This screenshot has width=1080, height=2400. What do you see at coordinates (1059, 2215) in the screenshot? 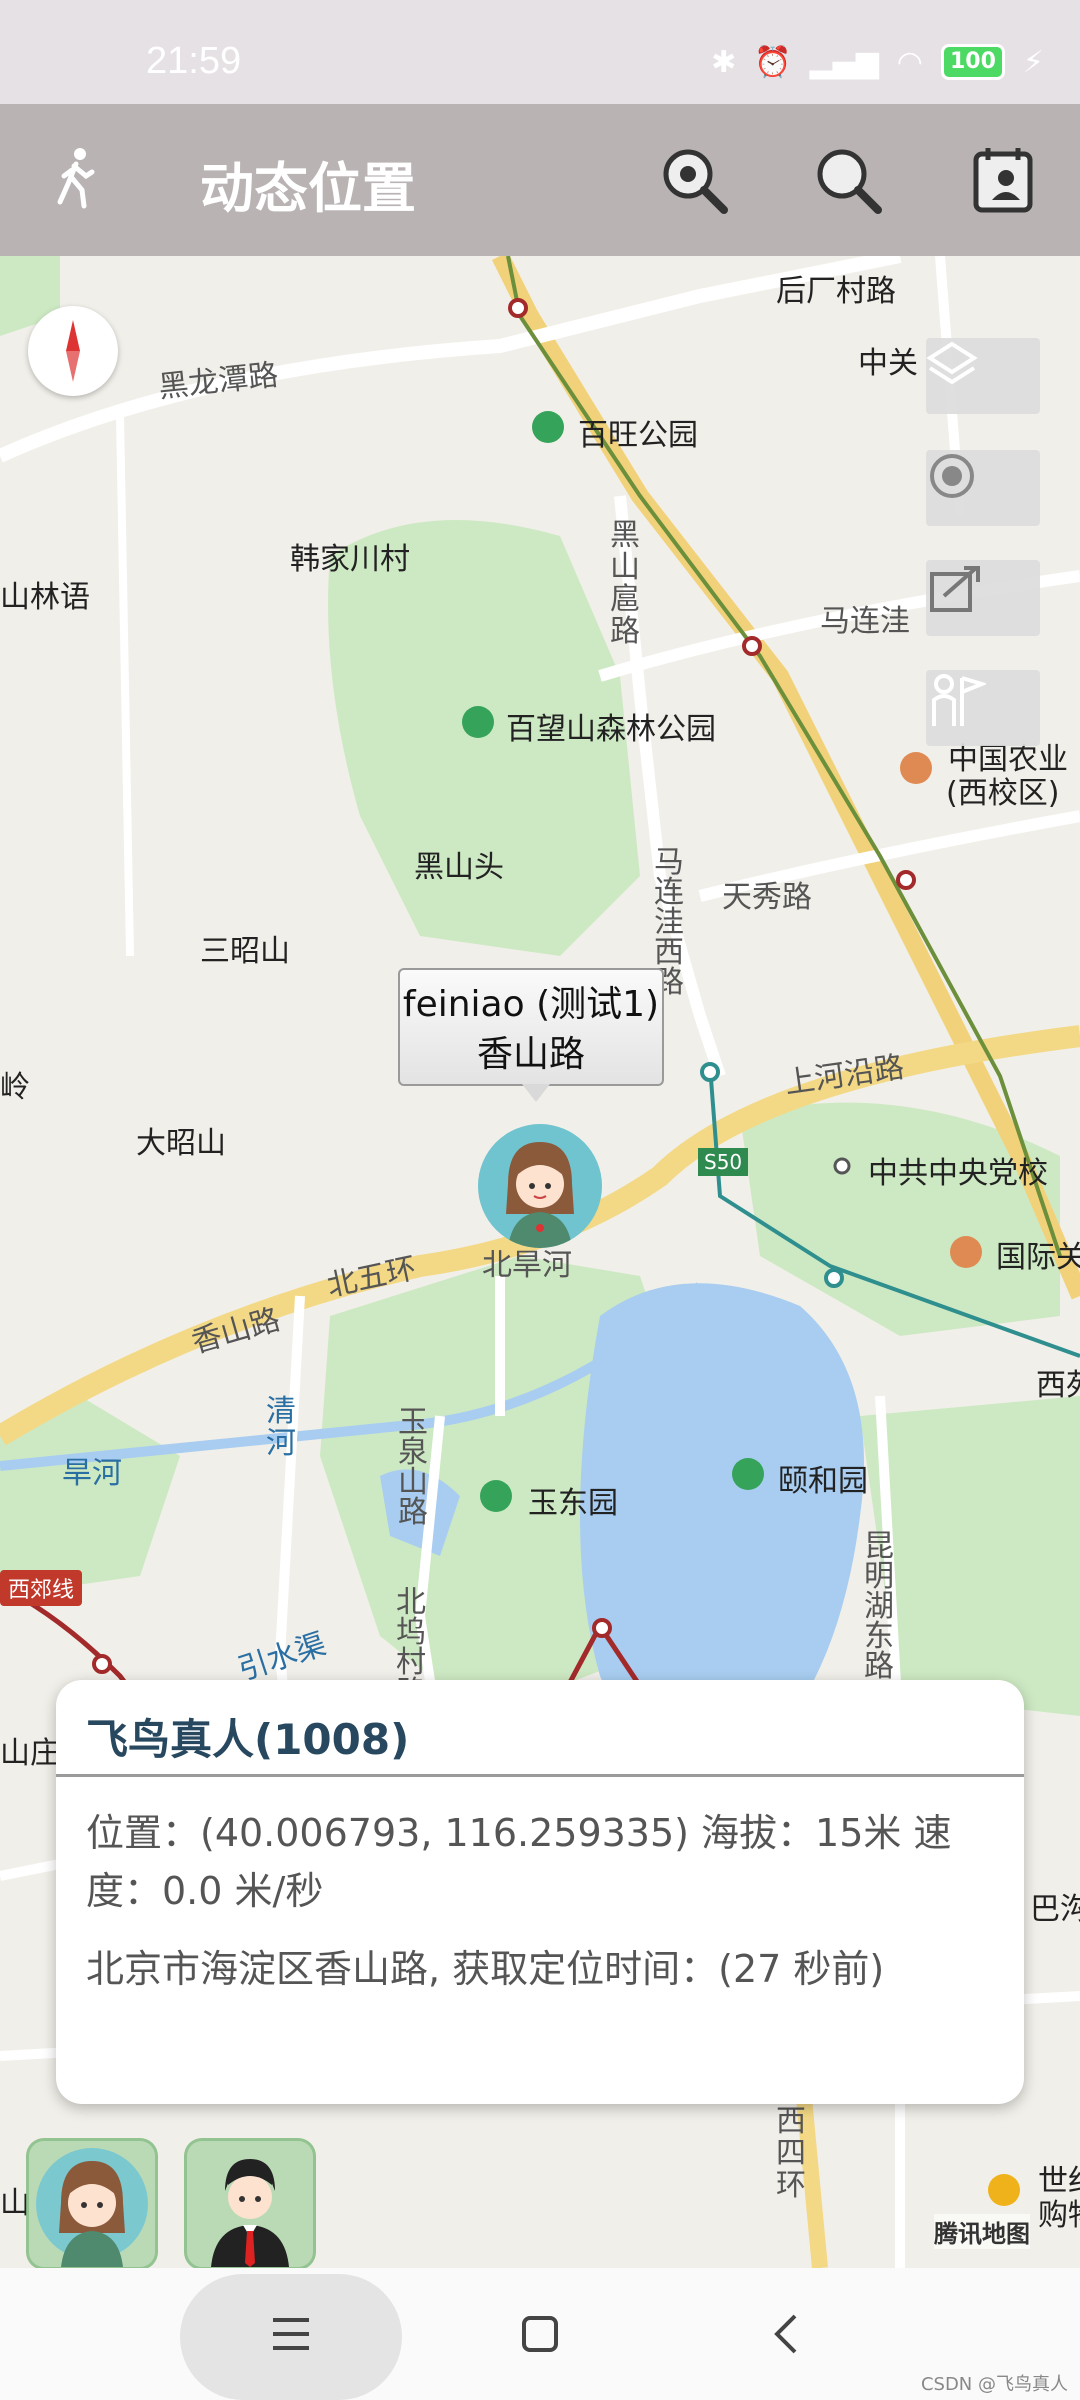
I see `map-label: 购物` at bounding box center [1059, 2215].